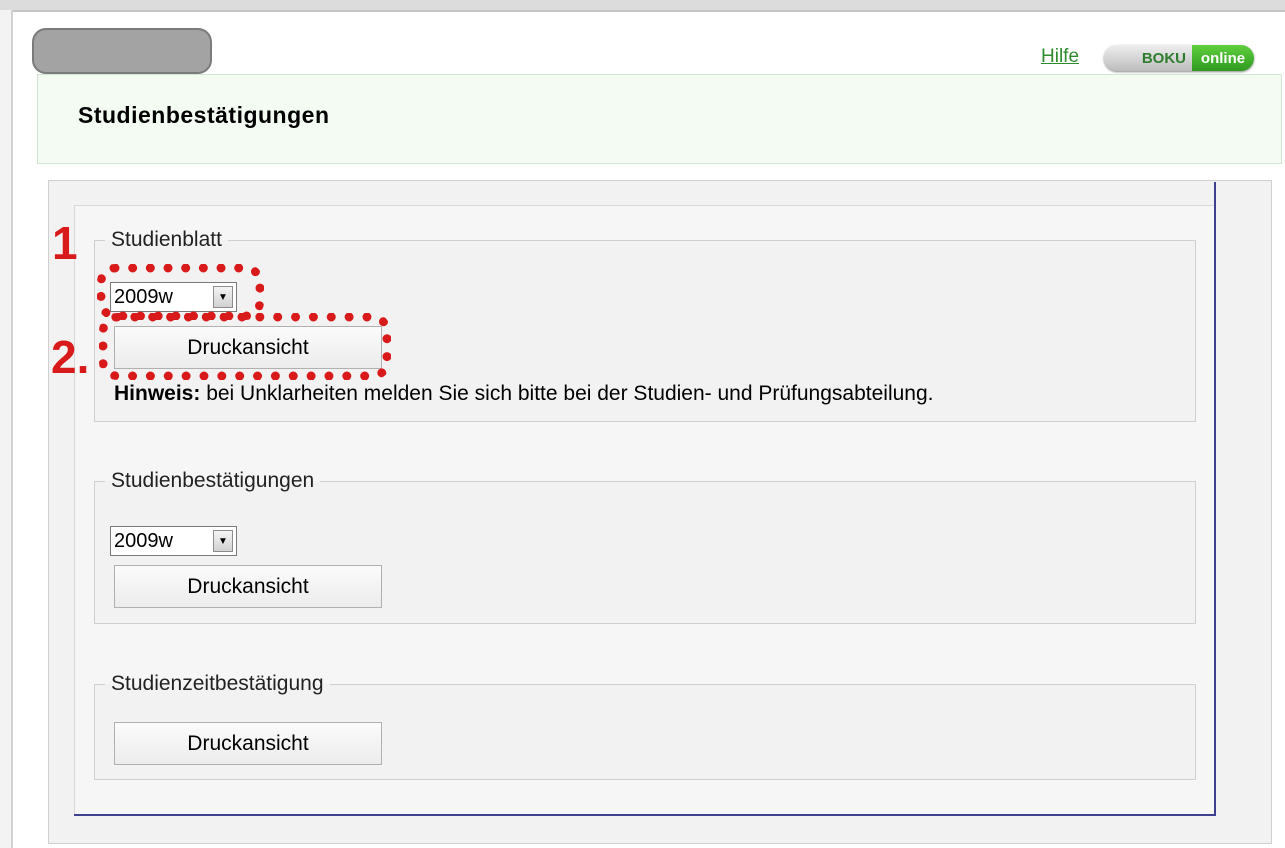  What do you see at coordinates (245, 346) in the screenshot?
I see `step-2-highlight` at bounding box center [245, 346].